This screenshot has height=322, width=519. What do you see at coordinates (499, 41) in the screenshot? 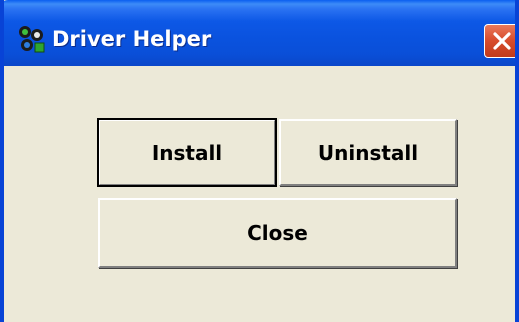
I see `close-window-button` at bounding box center [499, 41].